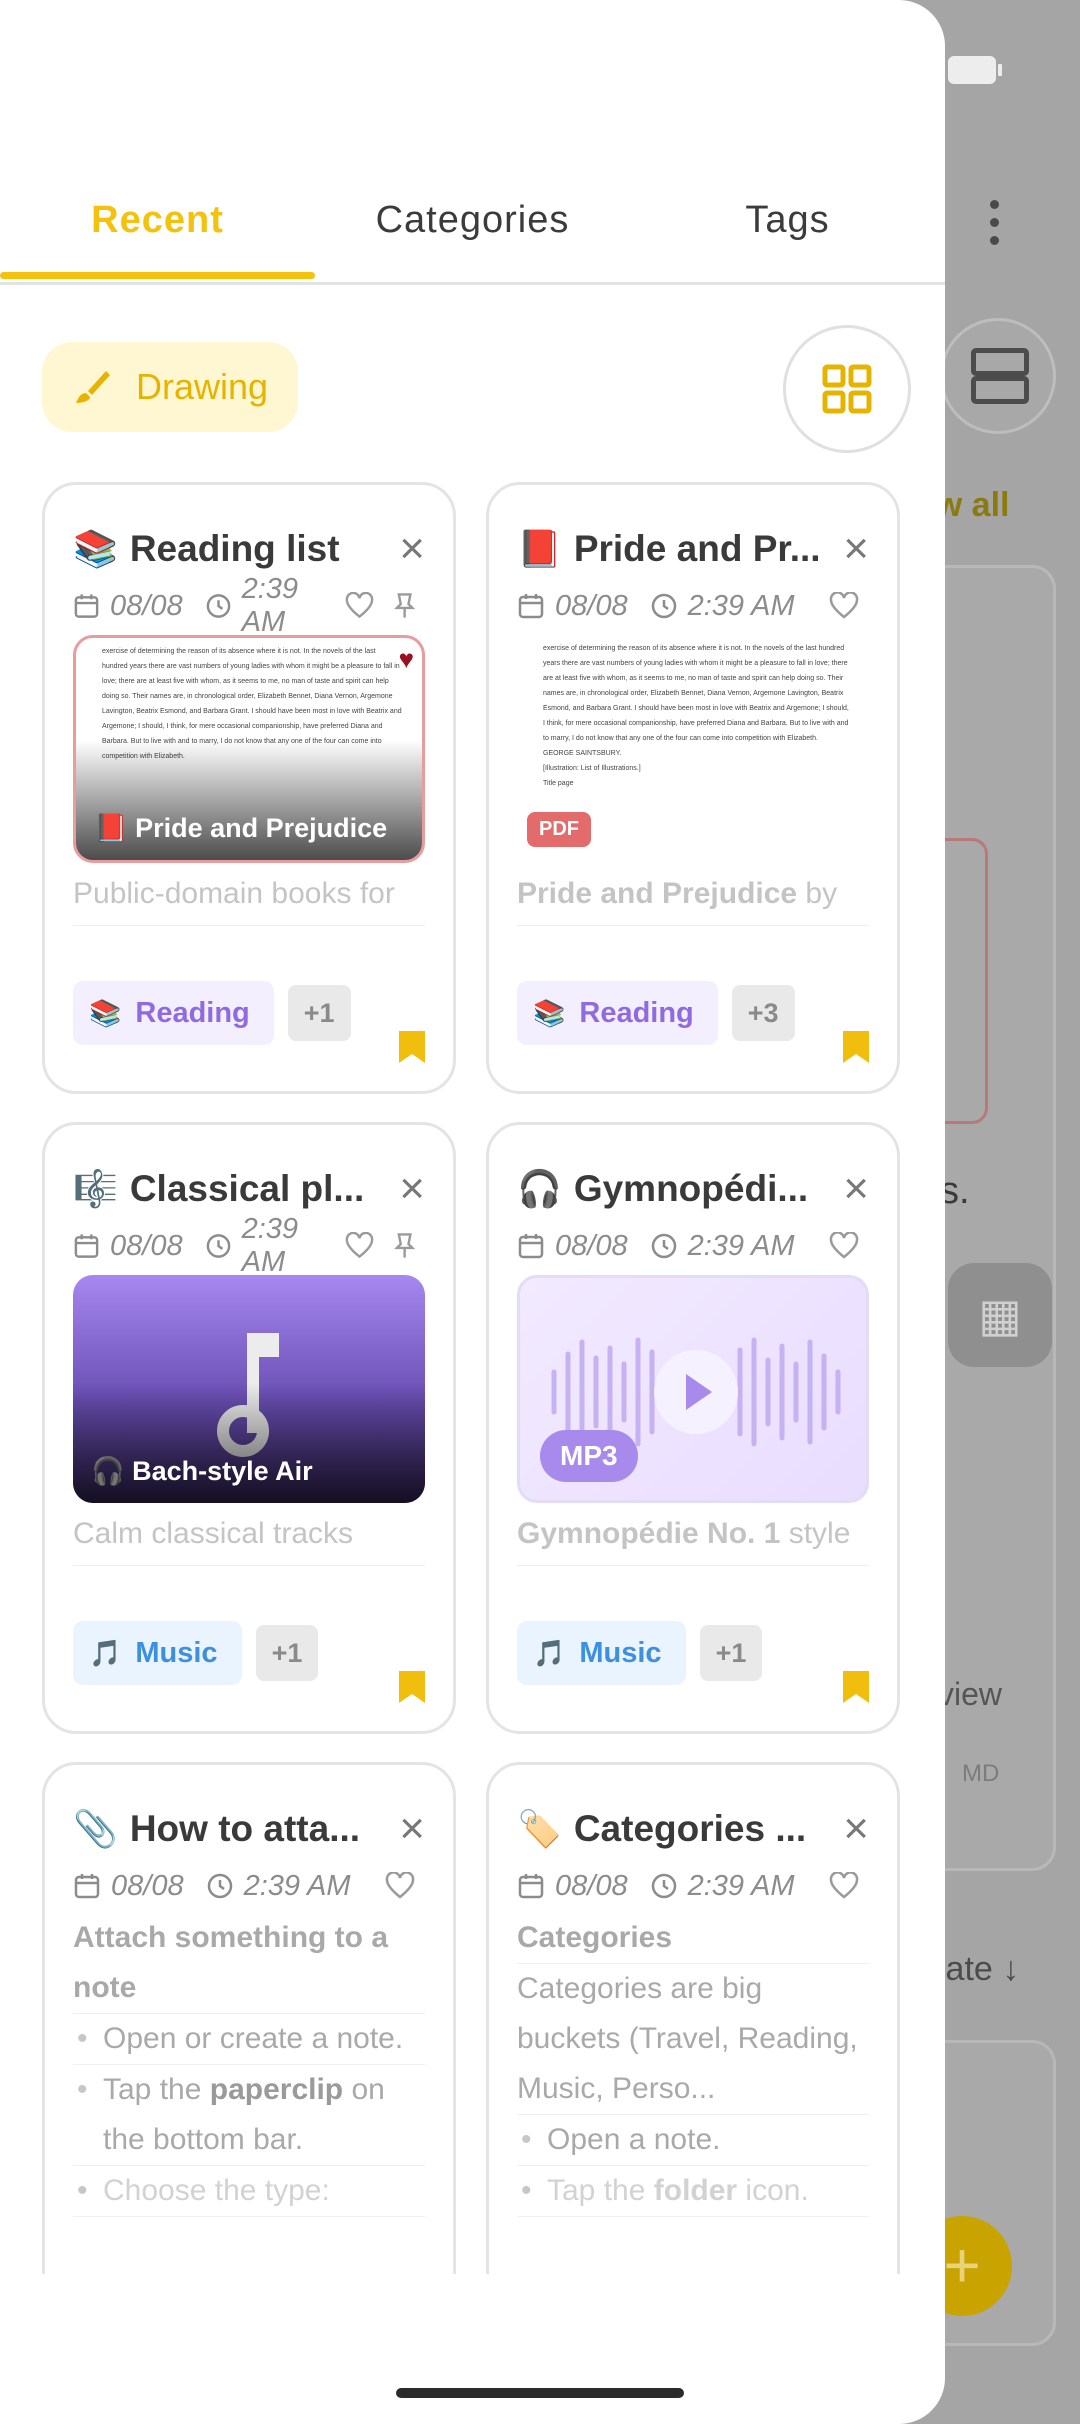 The height and width of the screenshot is (2424, 1080). What do you see at coordinates (975, 70) in the screenshot?
I see `battery-icon` at bounding box center [975, 70].